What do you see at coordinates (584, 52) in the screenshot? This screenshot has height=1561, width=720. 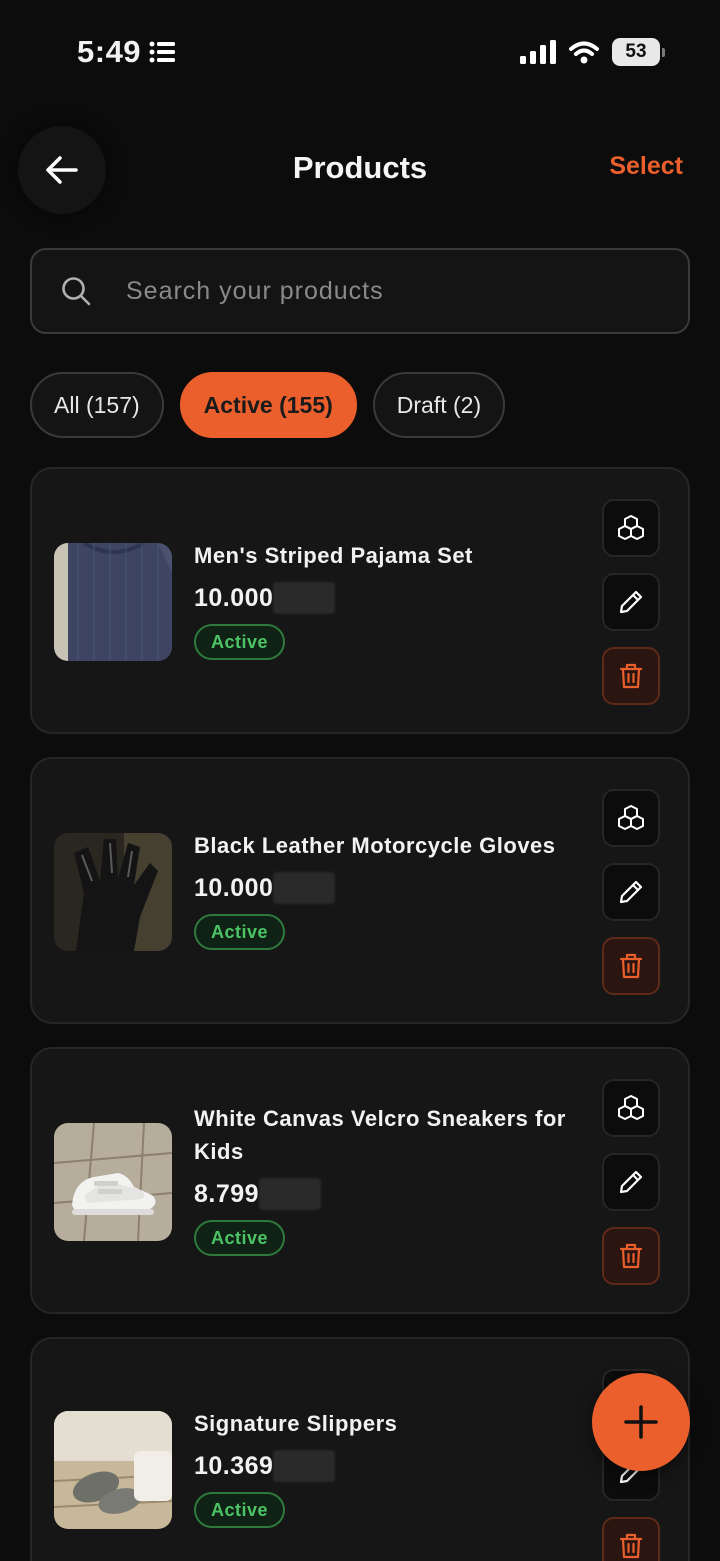 I see `wifi-icon` at bounding box center [584, 52].